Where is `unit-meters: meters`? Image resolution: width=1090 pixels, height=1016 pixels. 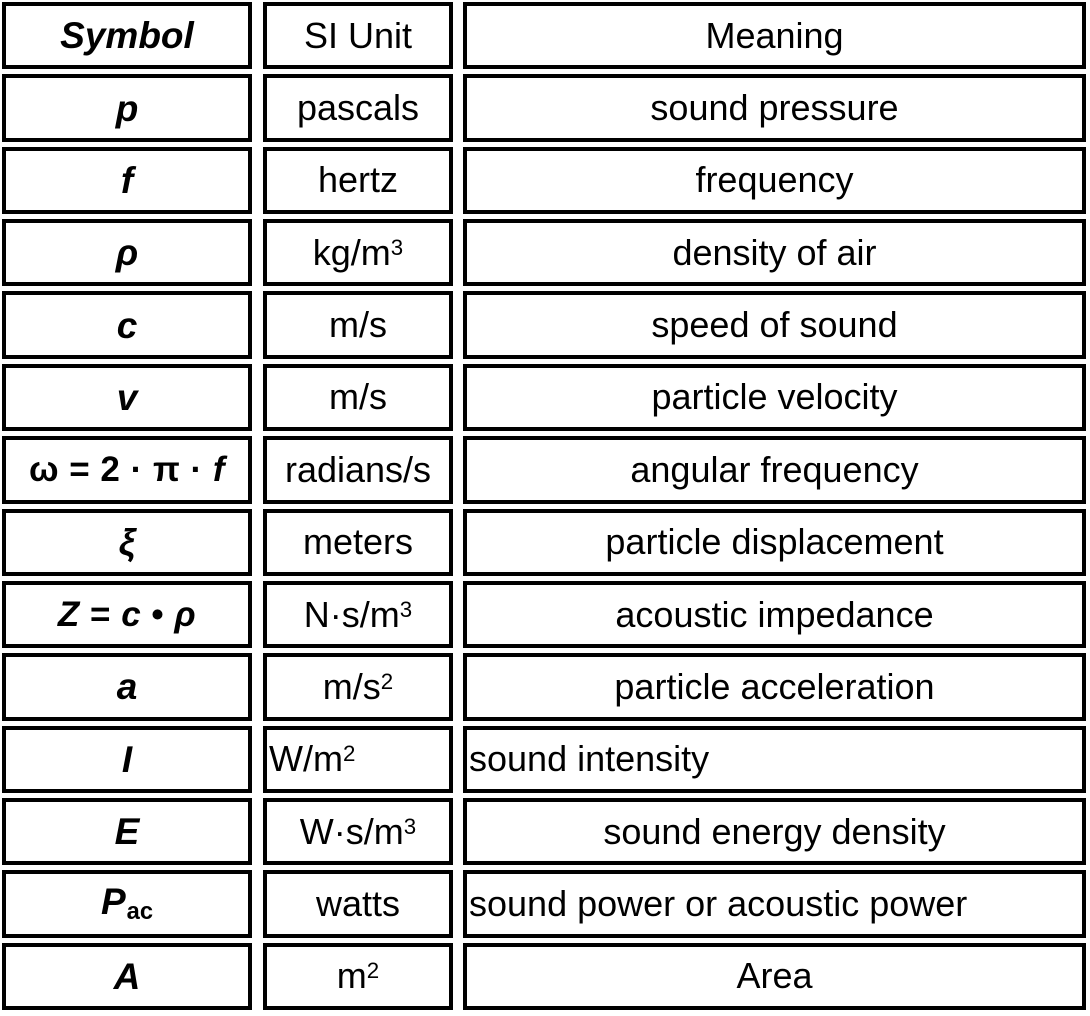 unit-meters: meters is located at coordinates (358, 542).